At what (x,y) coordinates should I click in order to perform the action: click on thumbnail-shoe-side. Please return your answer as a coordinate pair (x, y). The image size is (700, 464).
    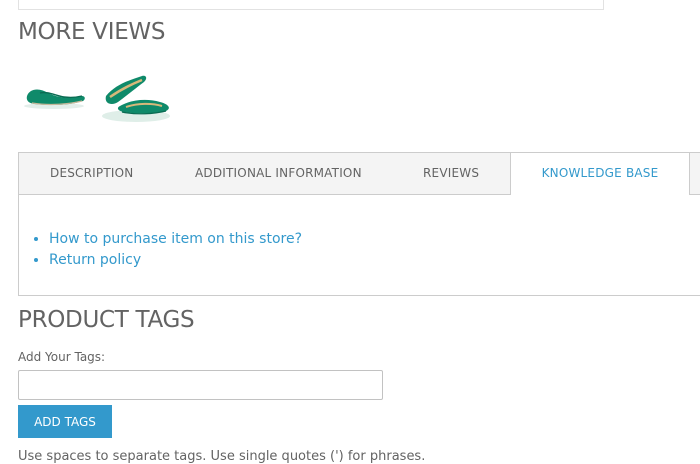
    Looking at the image, I should click on (56, 97).